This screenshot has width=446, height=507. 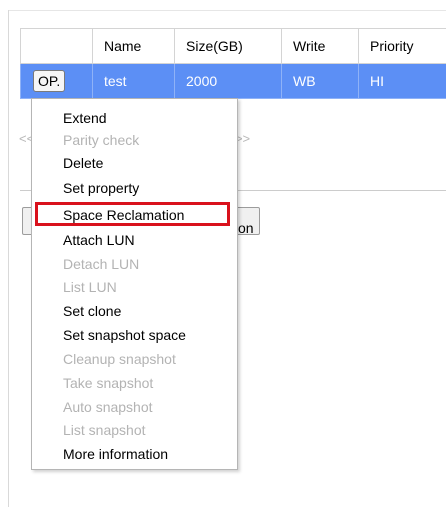 I want to click on column-header-write: Write, so click(x=320, y=46).